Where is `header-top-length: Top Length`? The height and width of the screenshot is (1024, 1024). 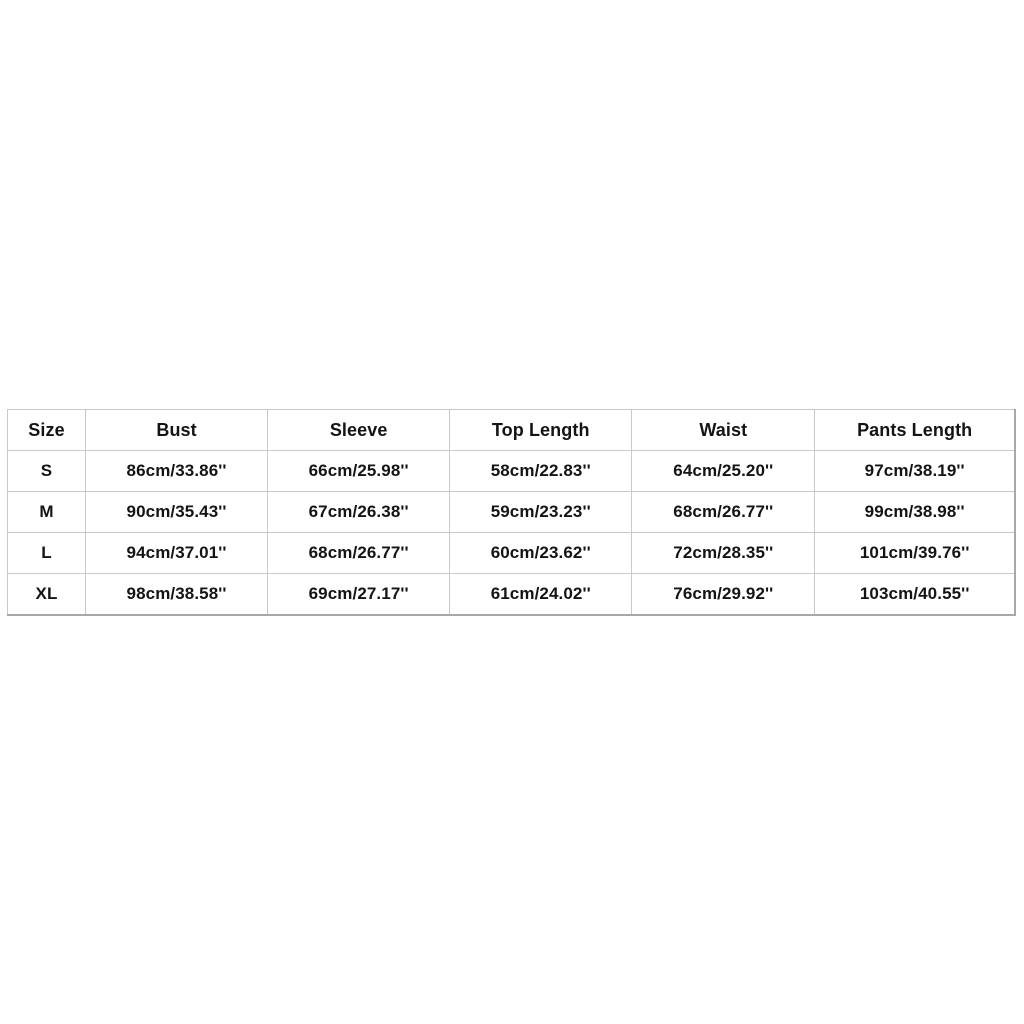
header-top-length: Top Length is located at coordinates (541, 430).